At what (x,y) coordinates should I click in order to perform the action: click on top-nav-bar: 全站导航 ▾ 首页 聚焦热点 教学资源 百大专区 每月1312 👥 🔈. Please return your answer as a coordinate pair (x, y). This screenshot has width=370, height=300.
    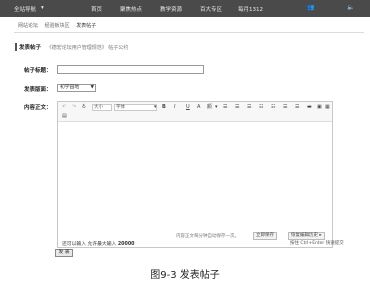
    Looking at the image, I should click on (185, 8).